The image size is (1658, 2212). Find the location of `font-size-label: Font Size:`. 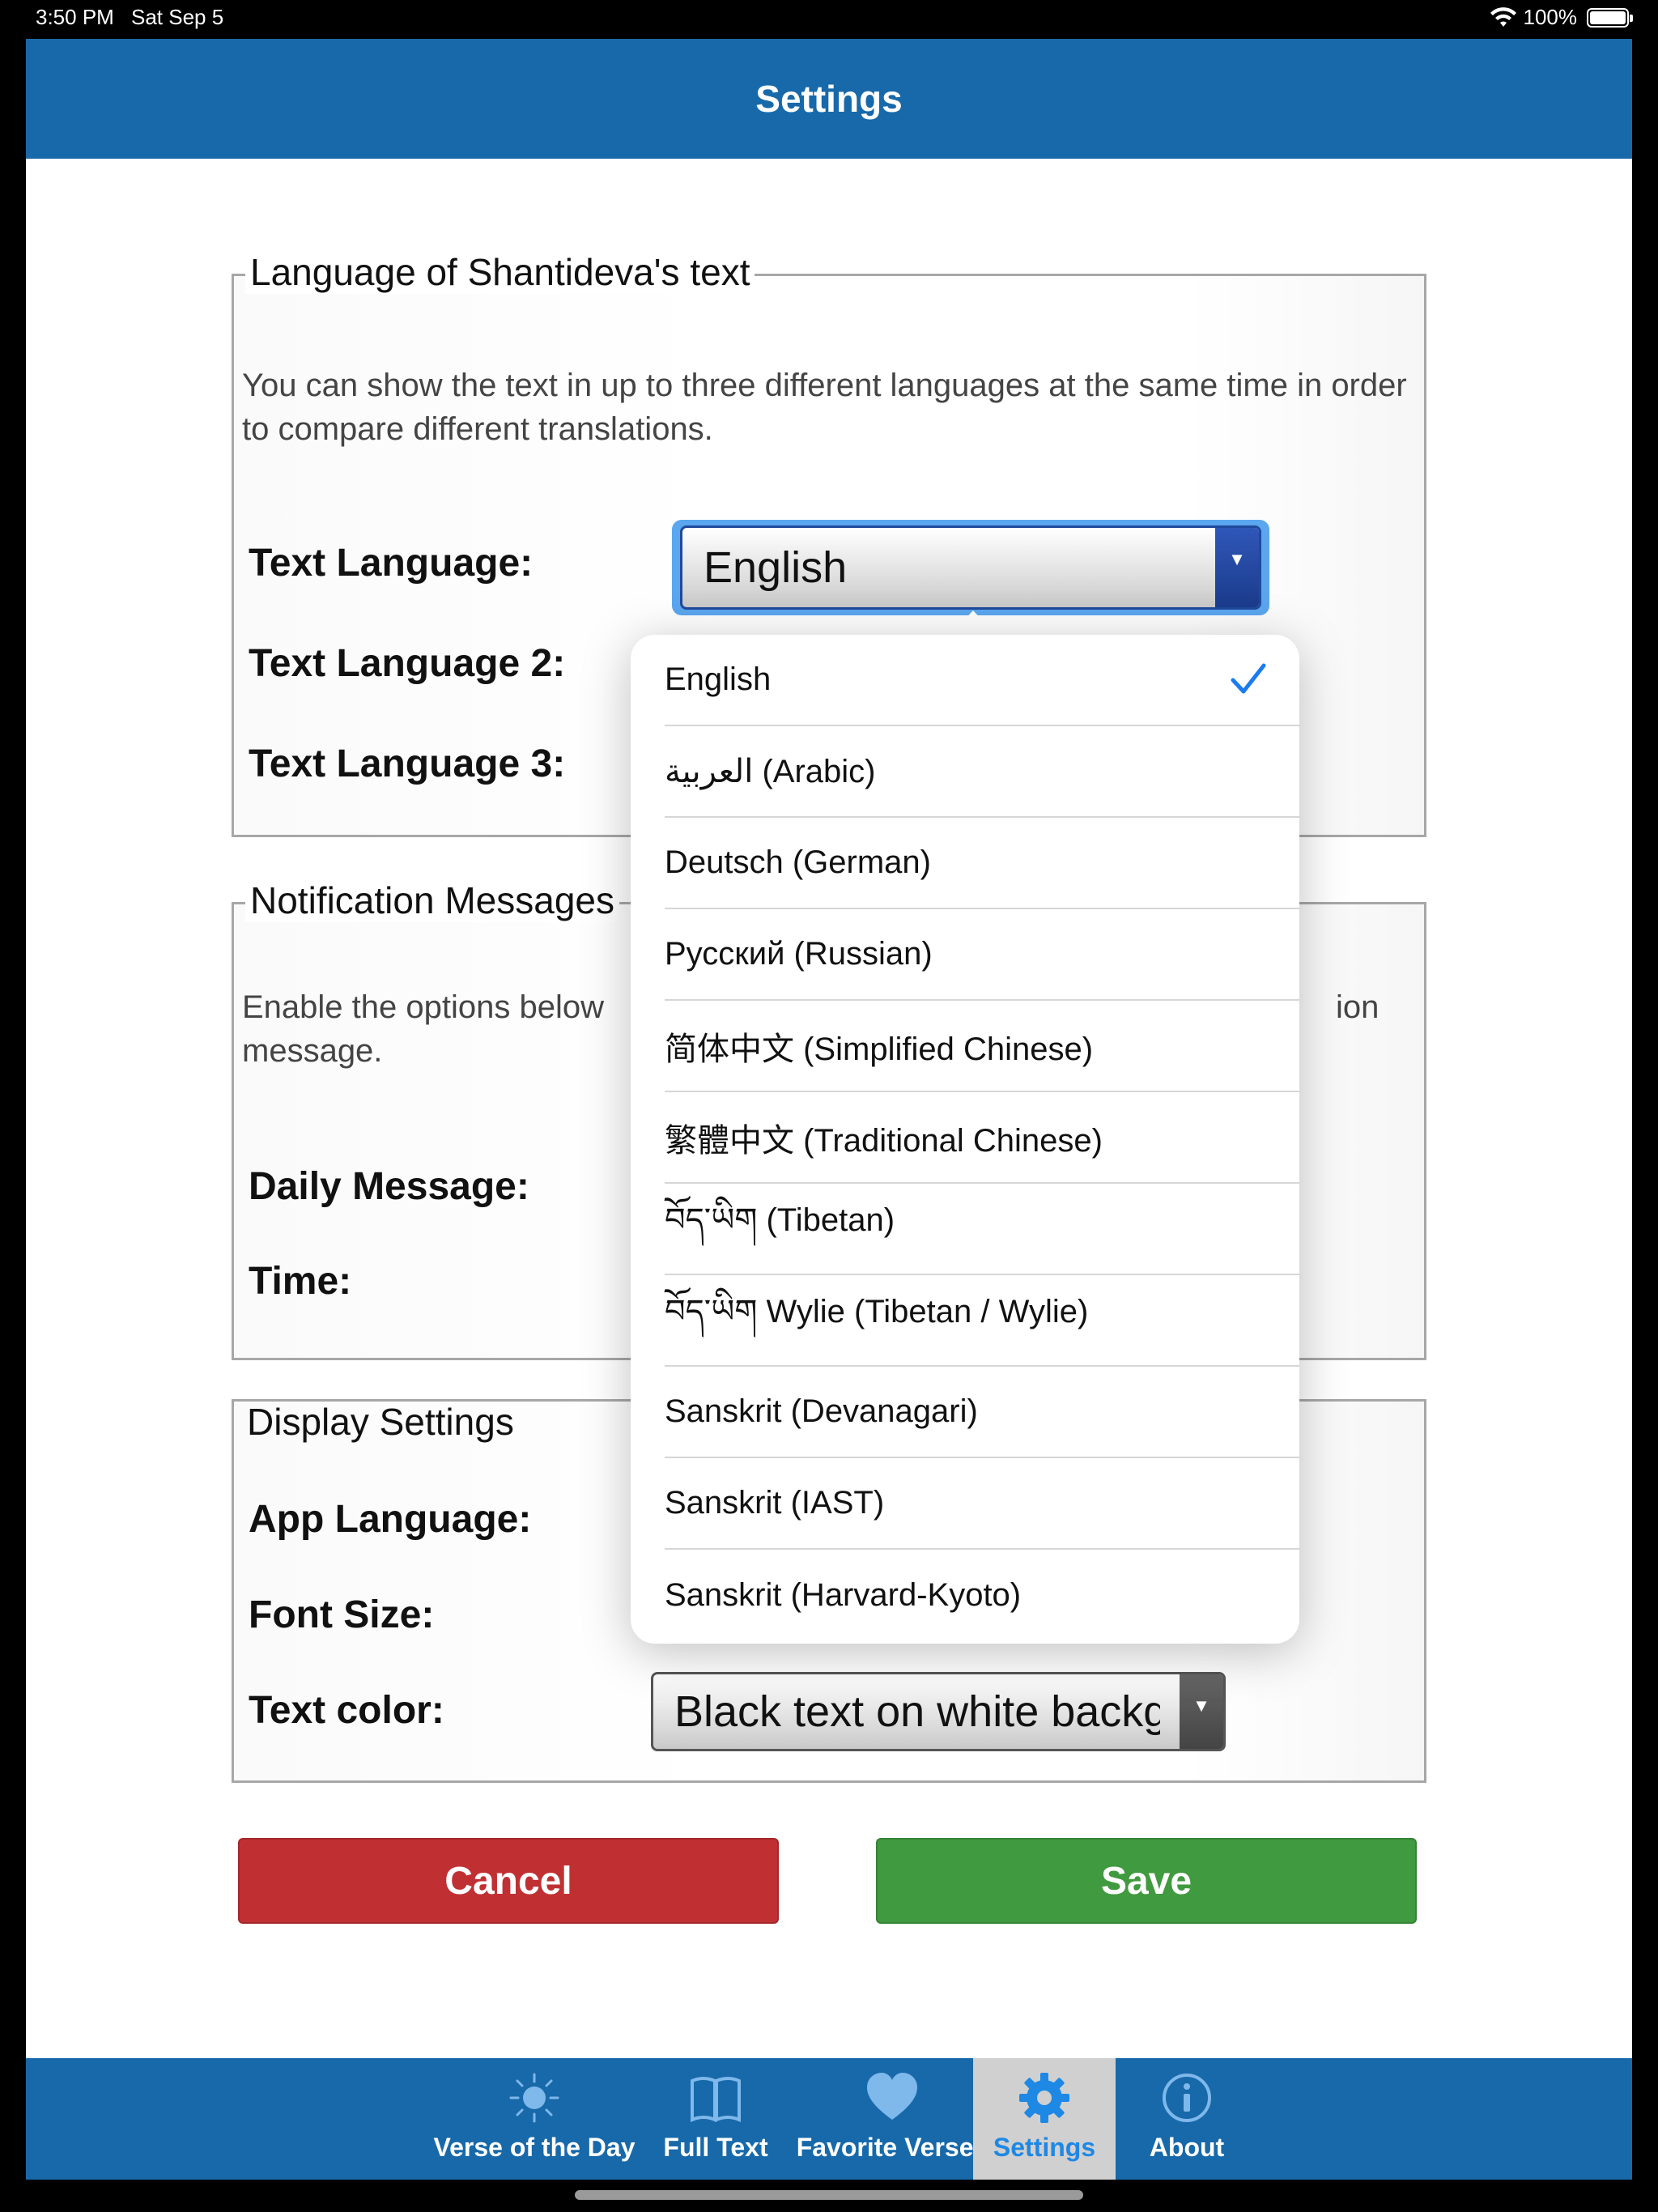

font-size-label: Font Size: is located at coordinates (342, 1615).